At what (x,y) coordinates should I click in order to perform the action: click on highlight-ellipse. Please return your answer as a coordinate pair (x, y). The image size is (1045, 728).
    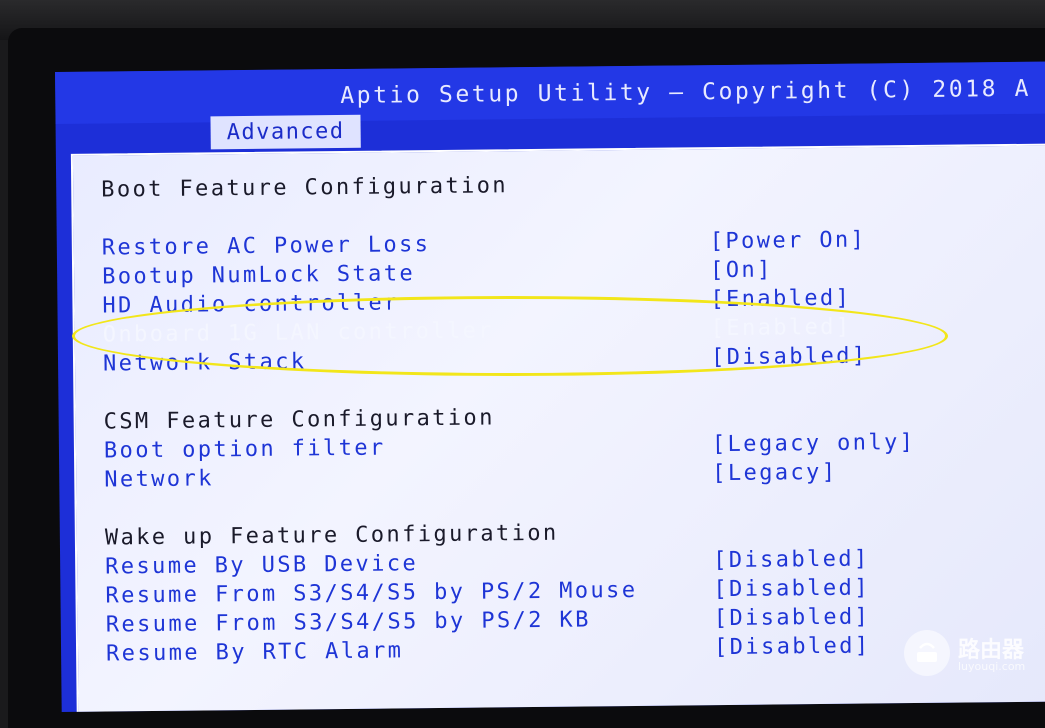
    Looking at the image, I should click on (510, 336).